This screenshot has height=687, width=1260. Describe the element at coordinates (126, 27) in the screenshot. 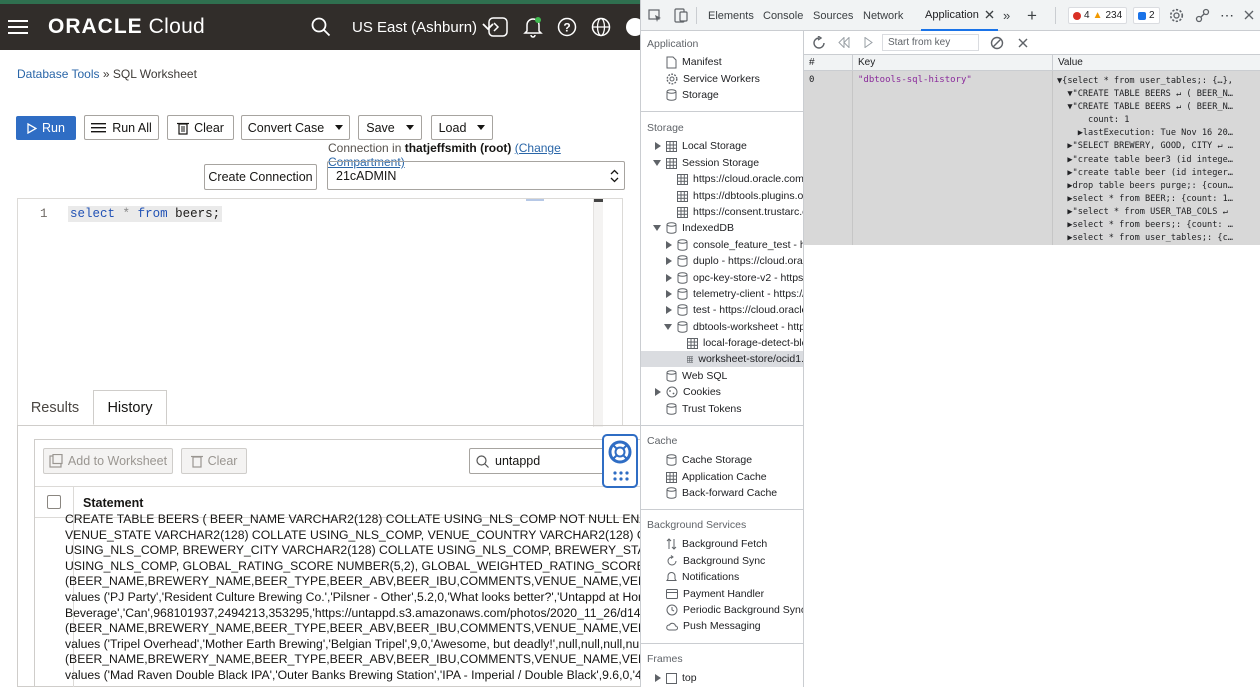

I see `oracle-cloud-logo: ORACLE Cloud` at that location.